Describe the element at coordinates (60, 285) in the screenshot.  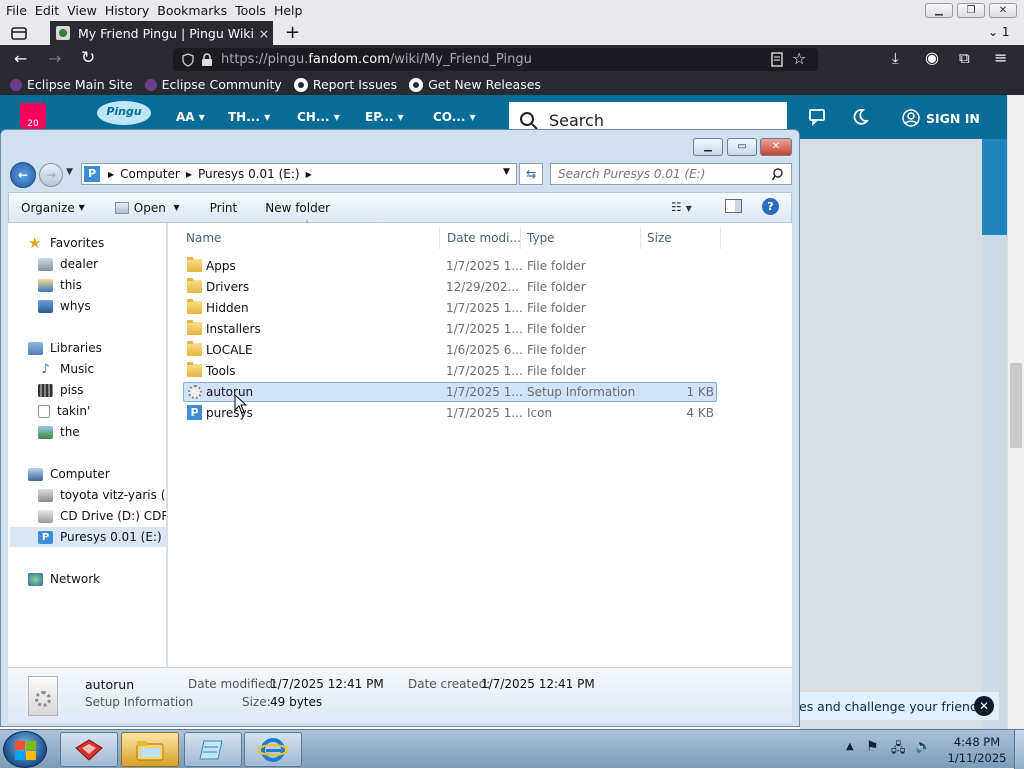
I see `nav-item-this: this` at that location.